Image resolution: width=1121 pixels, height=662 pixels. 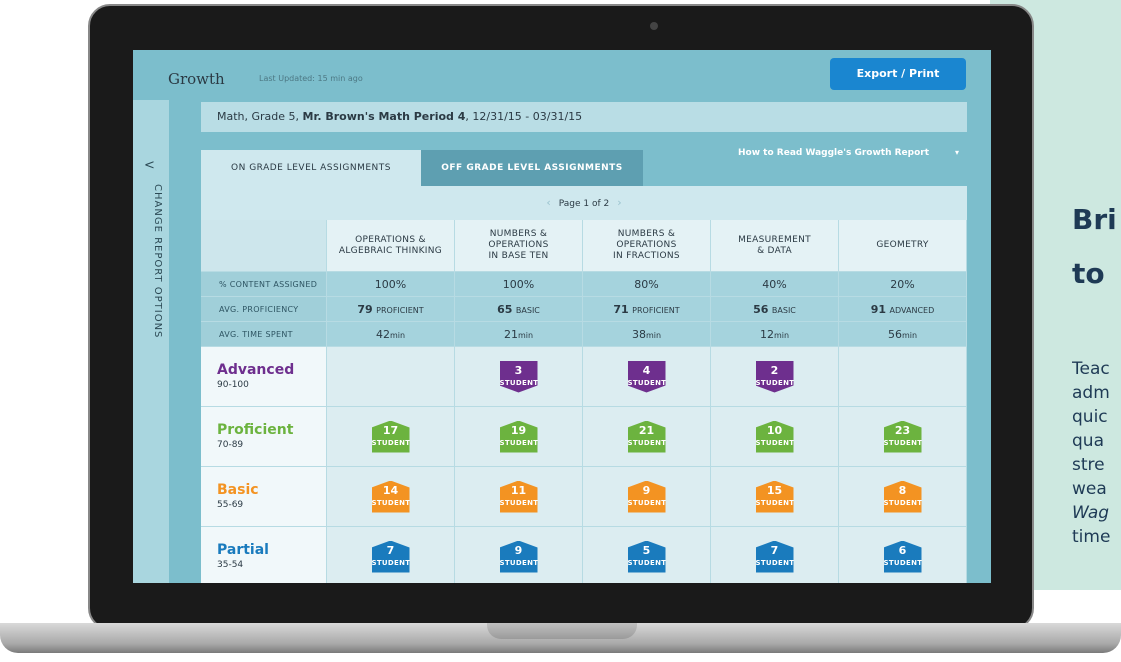 I want to click on student-count-badge: 23 STUDENTS, so click(x=902, y=436).